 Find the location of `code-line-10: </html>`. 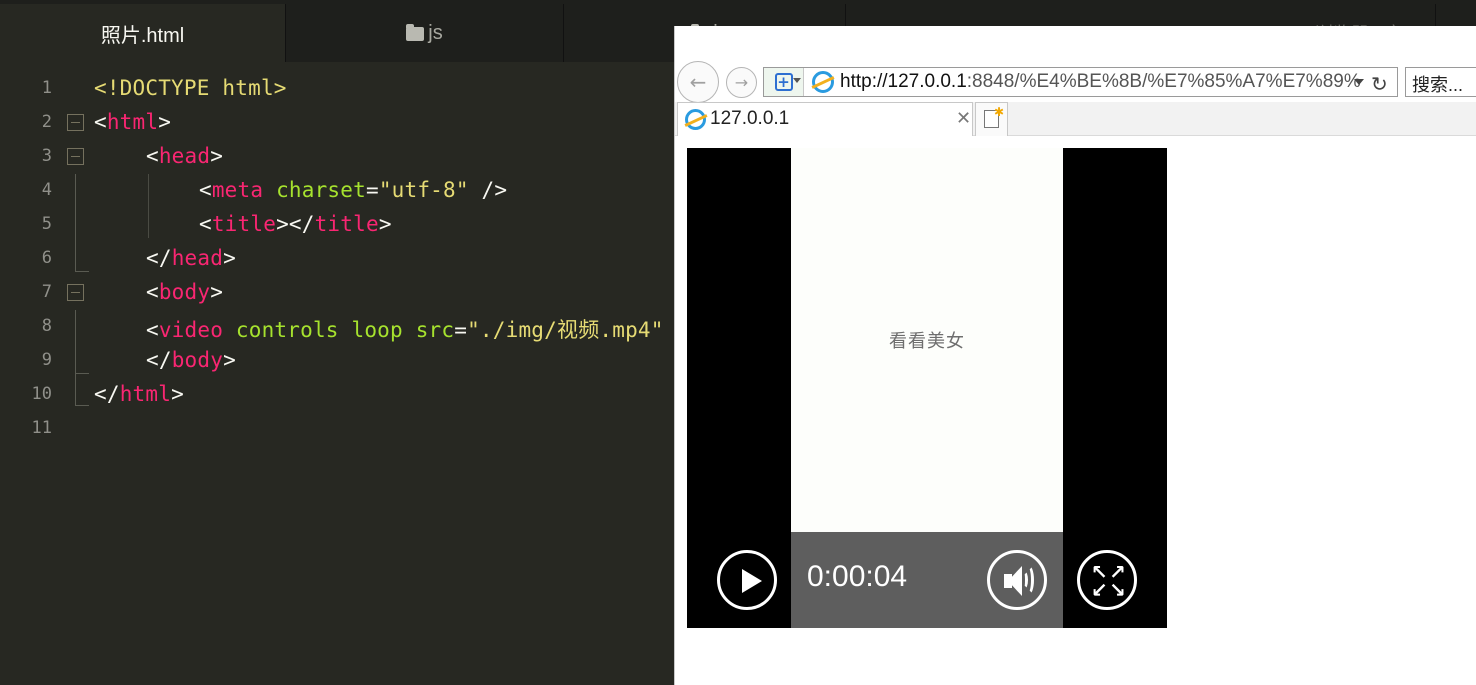

code-line-10: </html> is located at coordinates (139, 394).